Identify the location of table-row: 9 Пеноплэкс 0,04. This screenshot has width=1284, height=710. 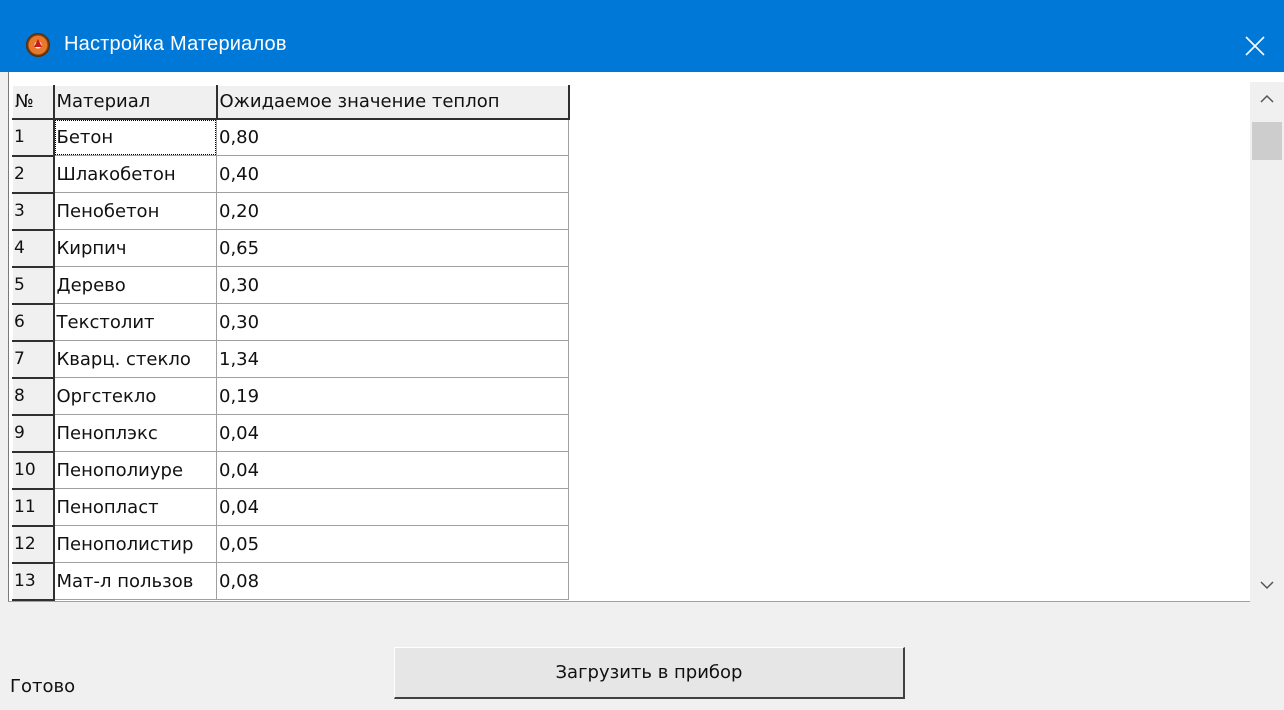
(290, 433).